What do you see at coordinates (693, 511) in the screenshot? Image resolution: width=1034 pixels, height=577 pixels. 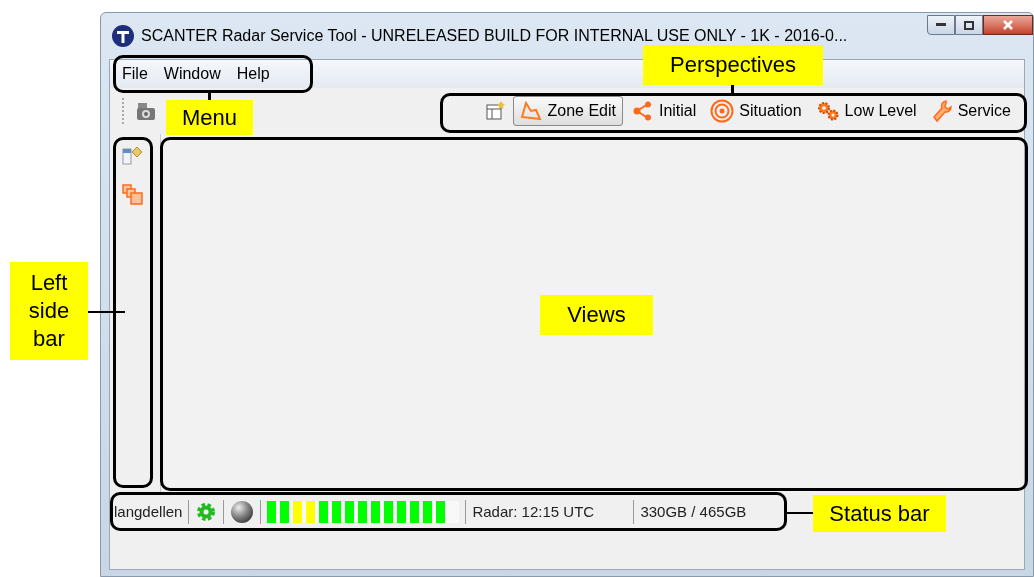 I see `disk-usage: 330GB / 465GB` at bounding box center [693, 511].